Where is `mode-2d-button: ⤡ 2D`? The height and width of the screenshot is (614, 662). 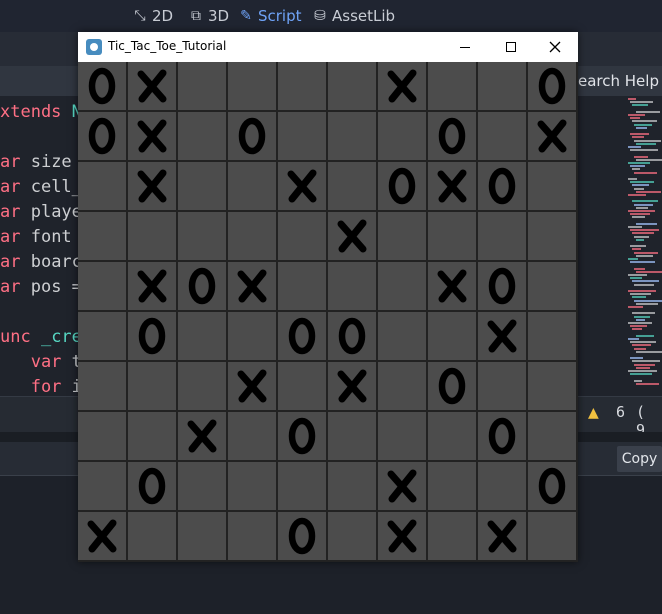 mode-2d-button: ⤡ 2D is located at coordinates (152, 16).